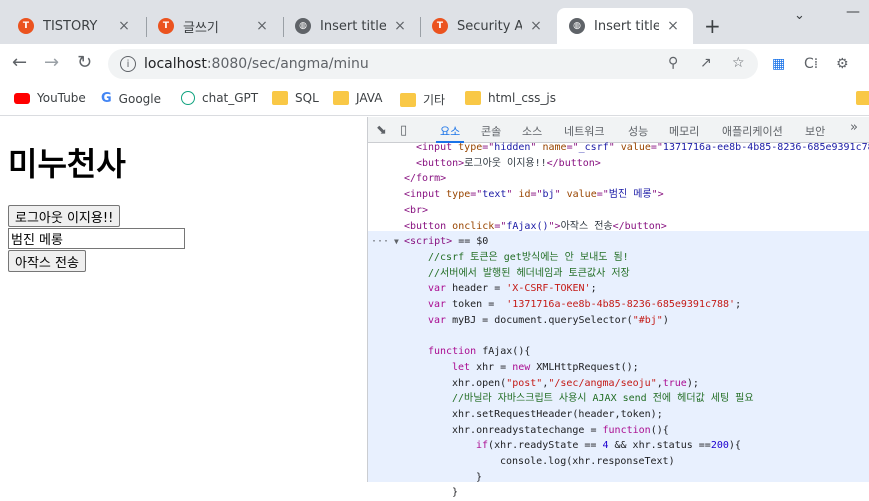 The width and height of the screenshot is (869, 501). I want to click on device-toolbar-icon: ▯, so click(403, 130).